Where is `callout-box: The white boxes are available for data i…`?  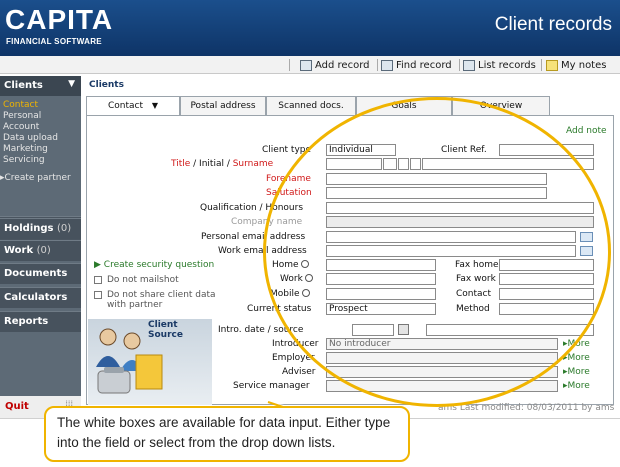 callout-box: The white boxes are available for data i… is located at coordinates (227, 434).